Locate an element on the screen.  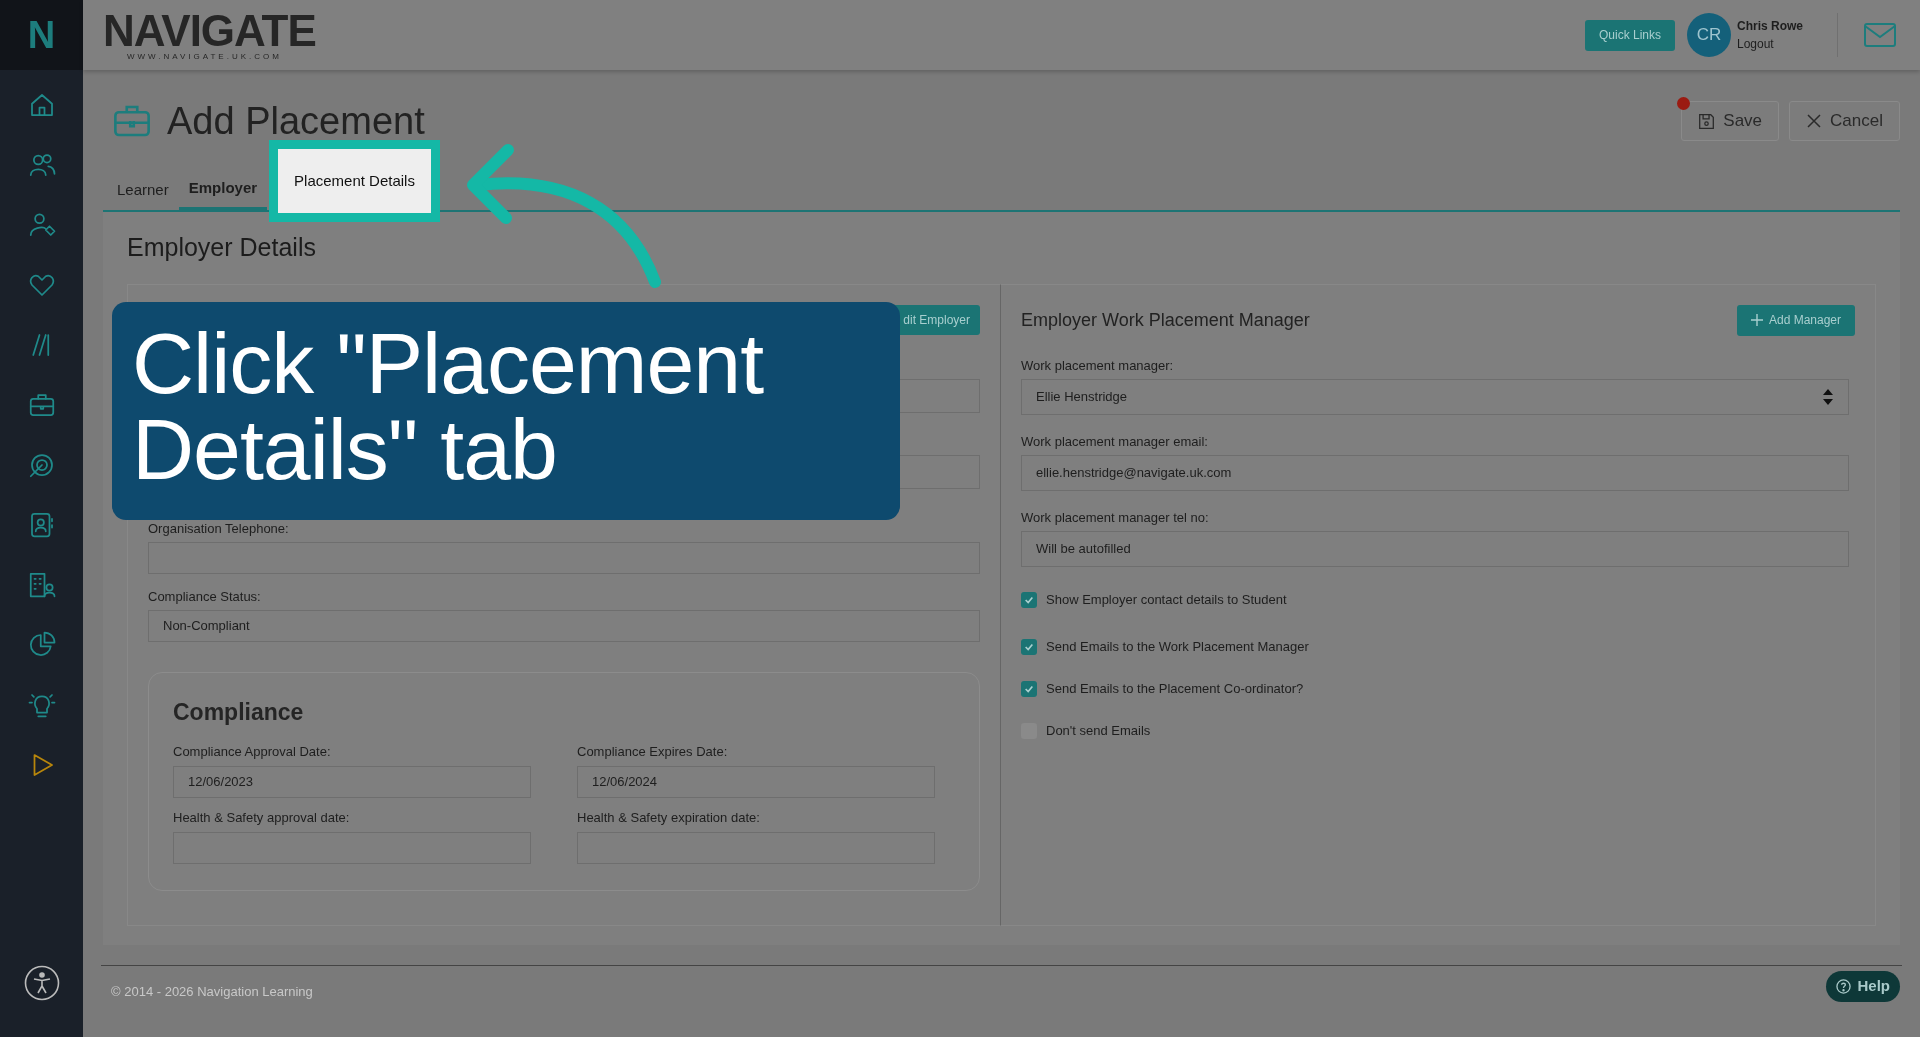
save-button: Save is located at coordinates (1730, 121).